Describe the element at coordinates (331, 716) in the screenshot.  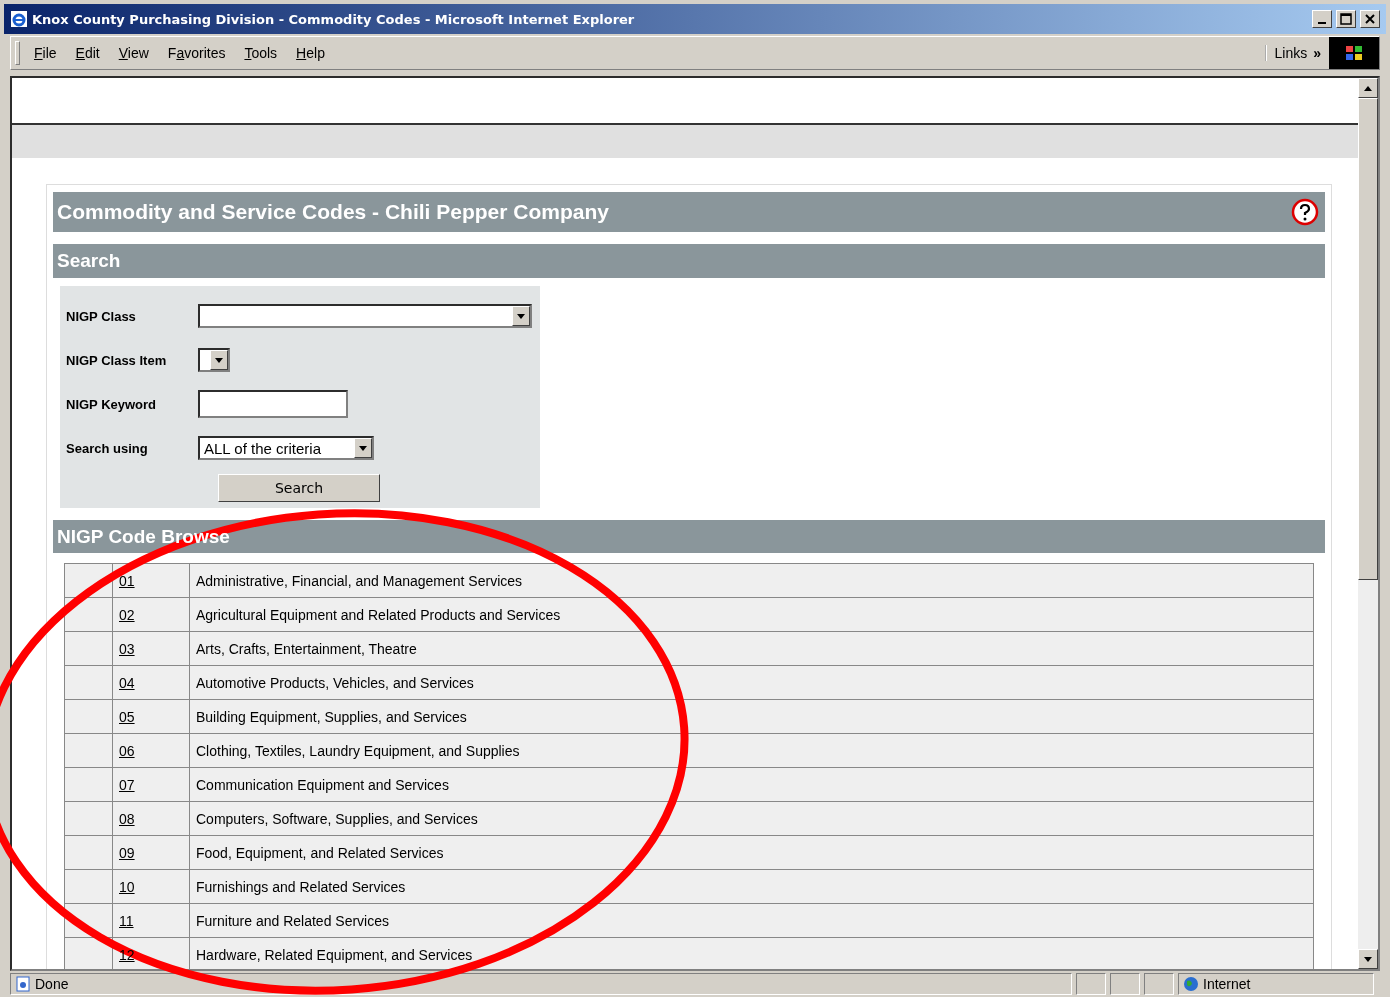
I see `code-description: Building Equipment, Supplies, and Services` at that location.